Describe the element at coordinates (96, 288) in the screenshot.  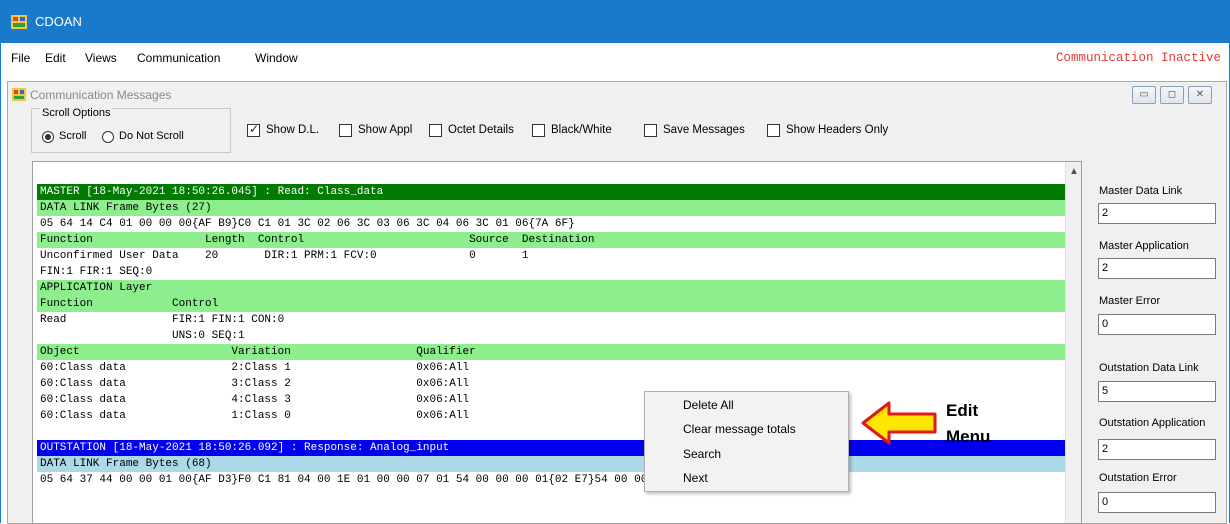
I see `app-layer-text: APPLICATION Layer` at that location.